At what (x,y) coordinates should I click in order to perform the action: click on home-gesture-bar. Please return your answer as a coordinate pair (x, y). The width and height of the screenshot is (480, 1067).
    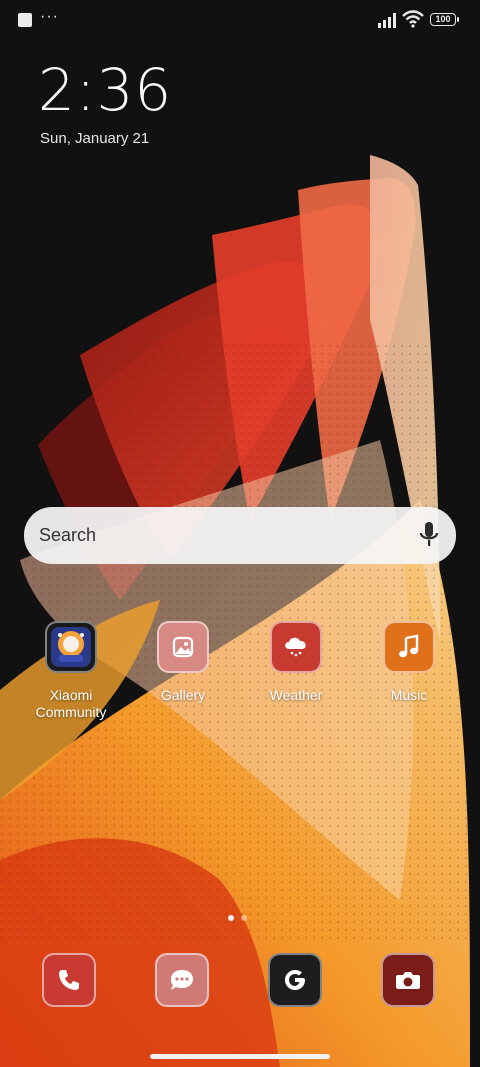
    Looking at the image, I should click on (240, 1056).